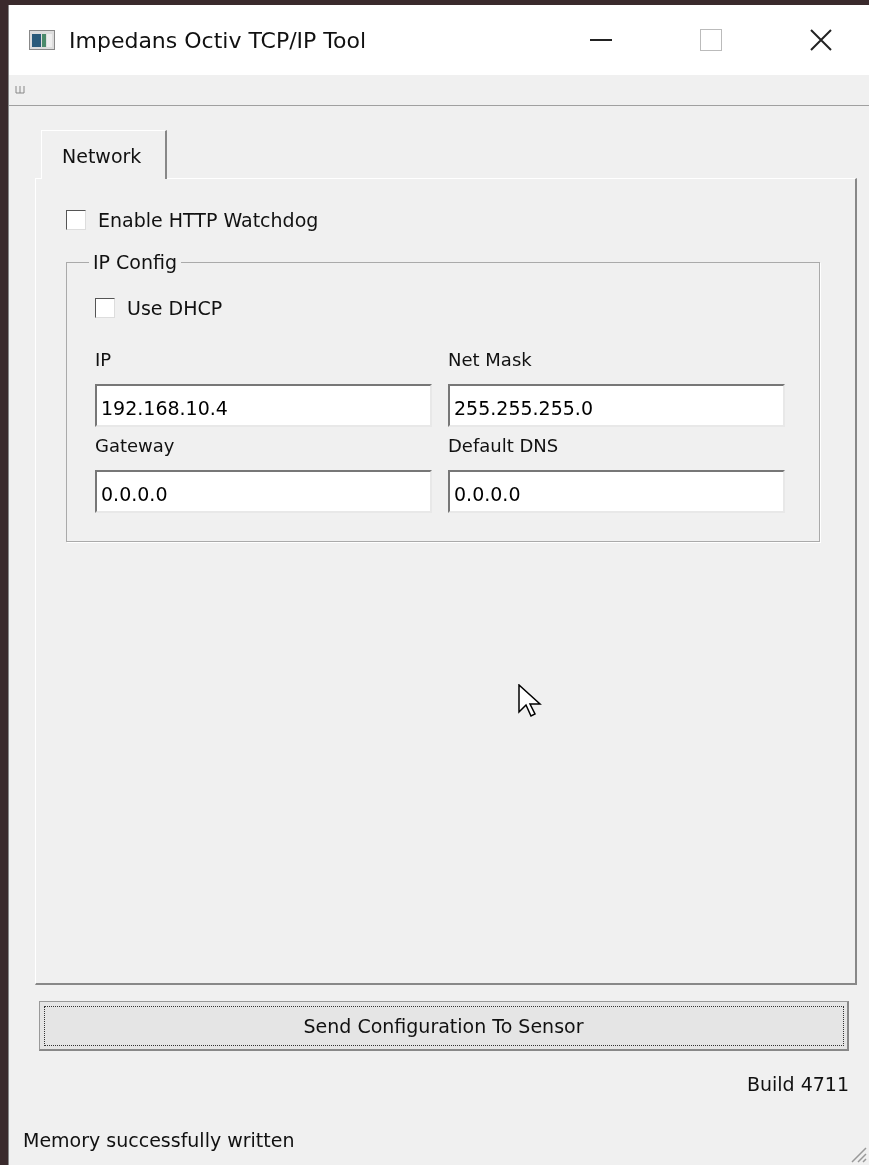 The width and height of the screenshot is (869, 1165). Describe the element at coordinates (443, 308) in the screenshot. I see `checkbox-row: Use DHCP` at that location.